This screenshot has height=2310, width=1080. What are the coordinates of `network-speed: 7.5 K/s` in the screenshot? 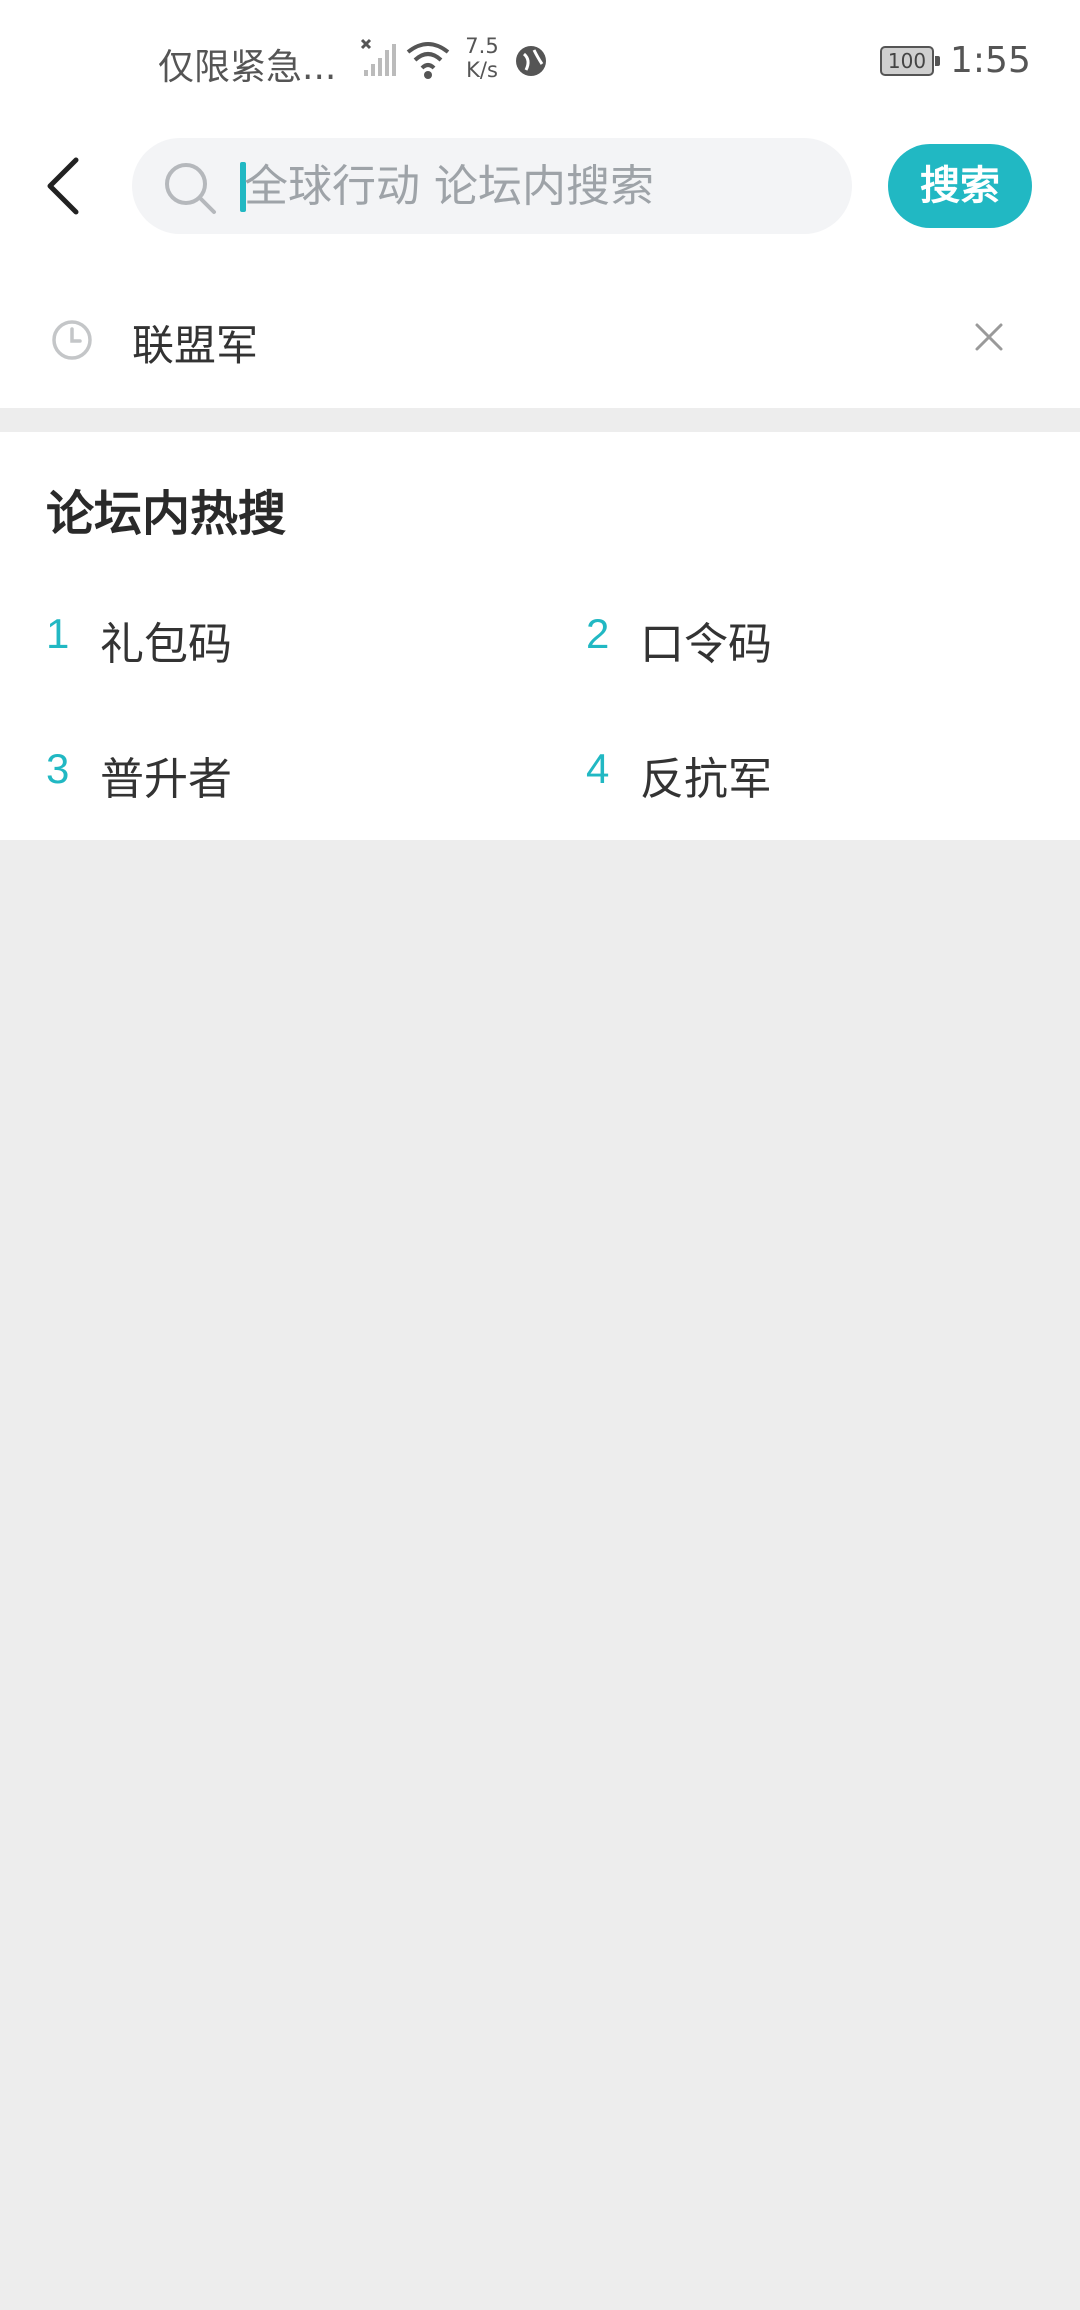 It's located at (482, 58).